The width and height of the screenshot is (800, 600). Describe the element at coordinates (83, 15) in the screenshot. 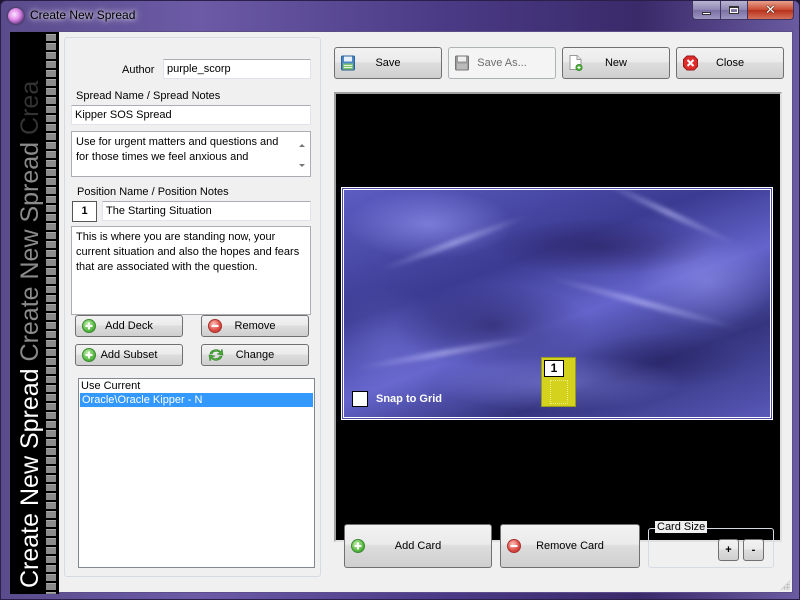

I see `window-title: Create New Spread` at that location.